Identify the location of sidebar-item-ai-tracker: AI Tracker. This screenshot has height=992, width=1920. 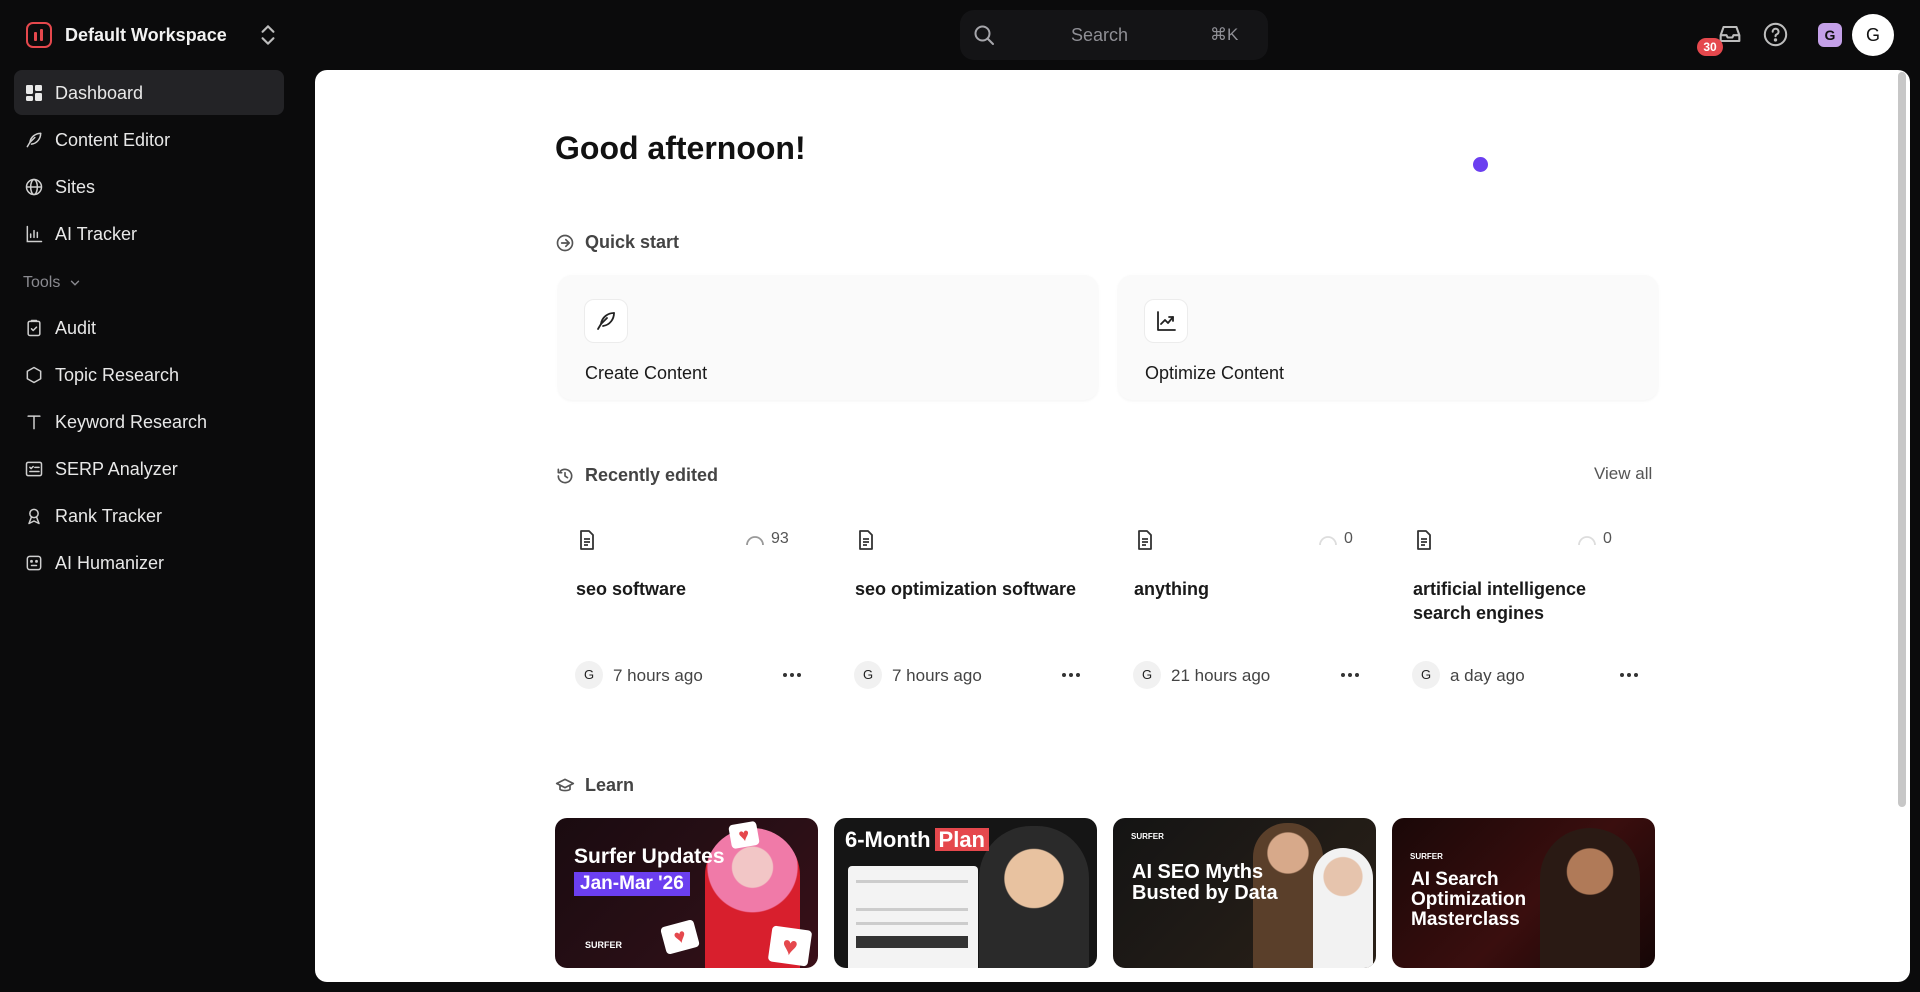
(149, 233).